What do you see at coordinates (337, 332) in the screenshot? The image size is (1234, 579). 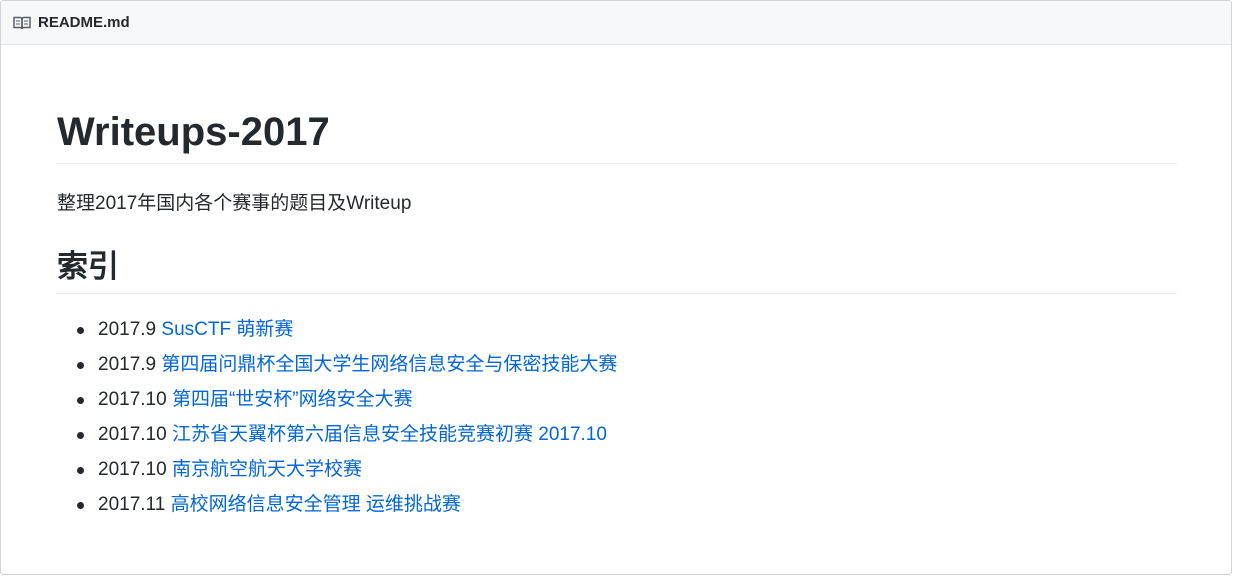 I see `list-item: 2017.9 SusCTF 萌新赛` at bounding box center [337, 332].